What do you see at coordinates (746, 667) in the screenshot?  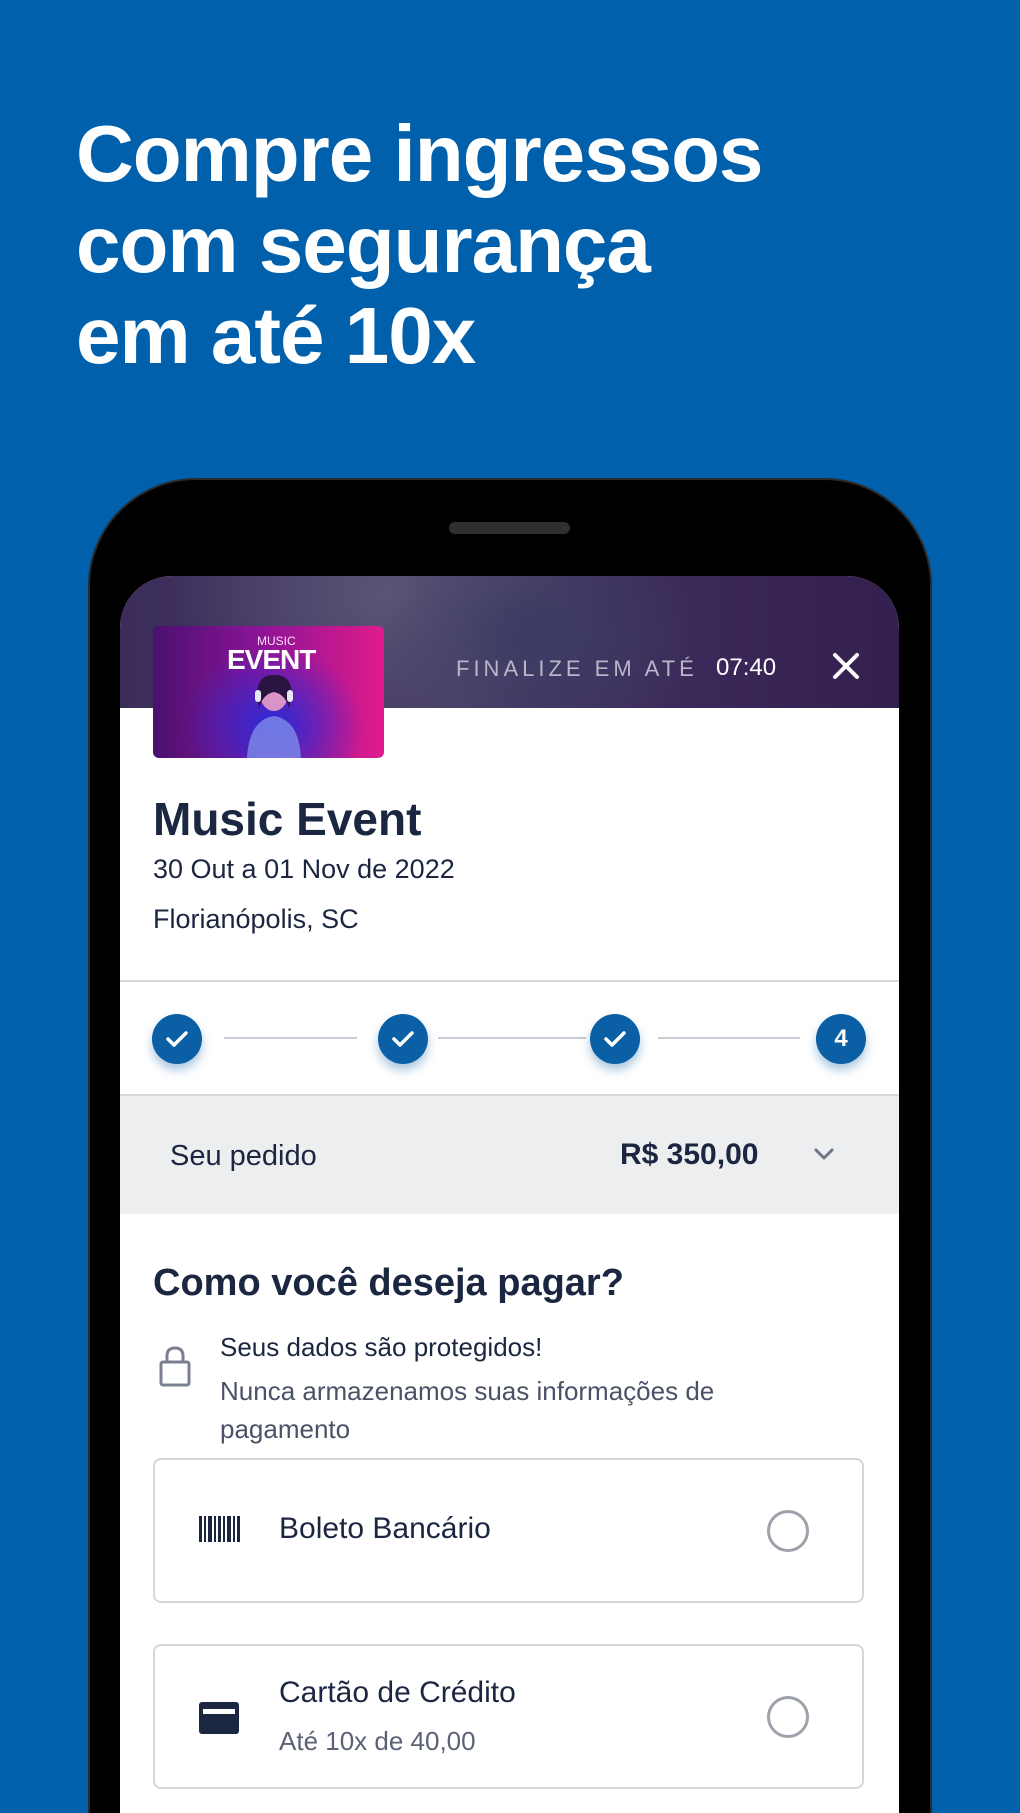 I see `countdown-timer: 07:40` at bounding box center [746, 667].